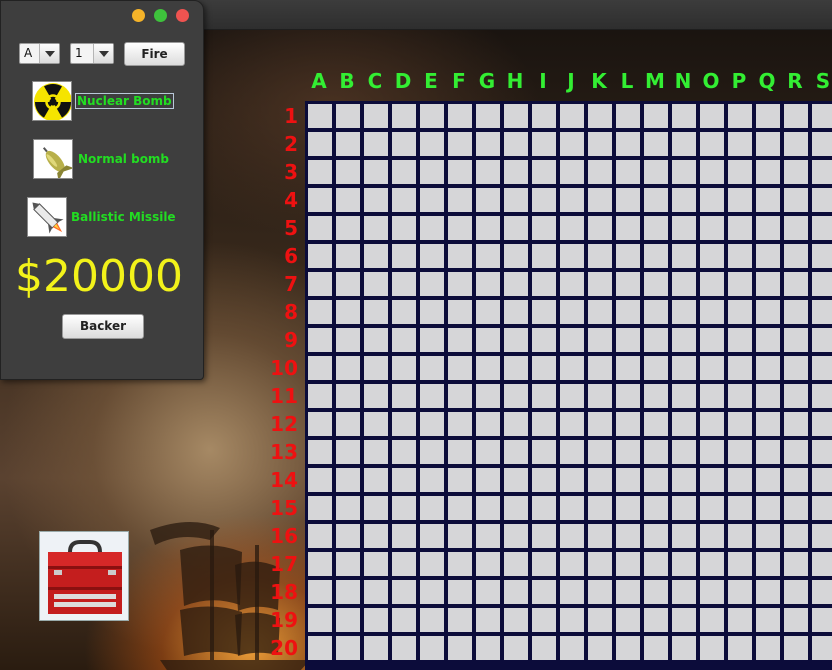 Image resolution: width=832 pixels, height=670 pixels. What do you see at coordinates (768, 116) in the screenshot?
I see `grid-cell-q1` at bounding box center [768, 116].